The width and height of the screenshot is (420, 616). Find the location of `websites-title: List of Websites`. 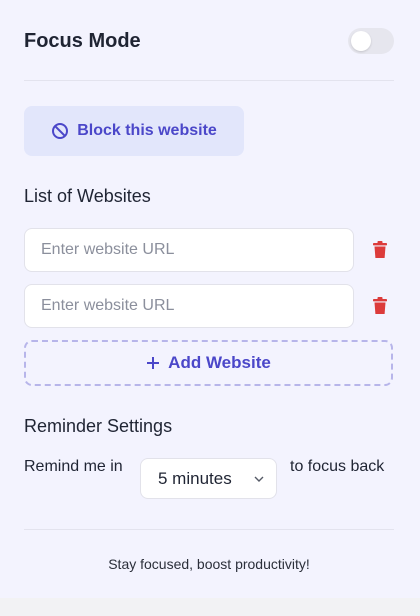

websites-title: List of Websites is located at coordinates (87, 196).